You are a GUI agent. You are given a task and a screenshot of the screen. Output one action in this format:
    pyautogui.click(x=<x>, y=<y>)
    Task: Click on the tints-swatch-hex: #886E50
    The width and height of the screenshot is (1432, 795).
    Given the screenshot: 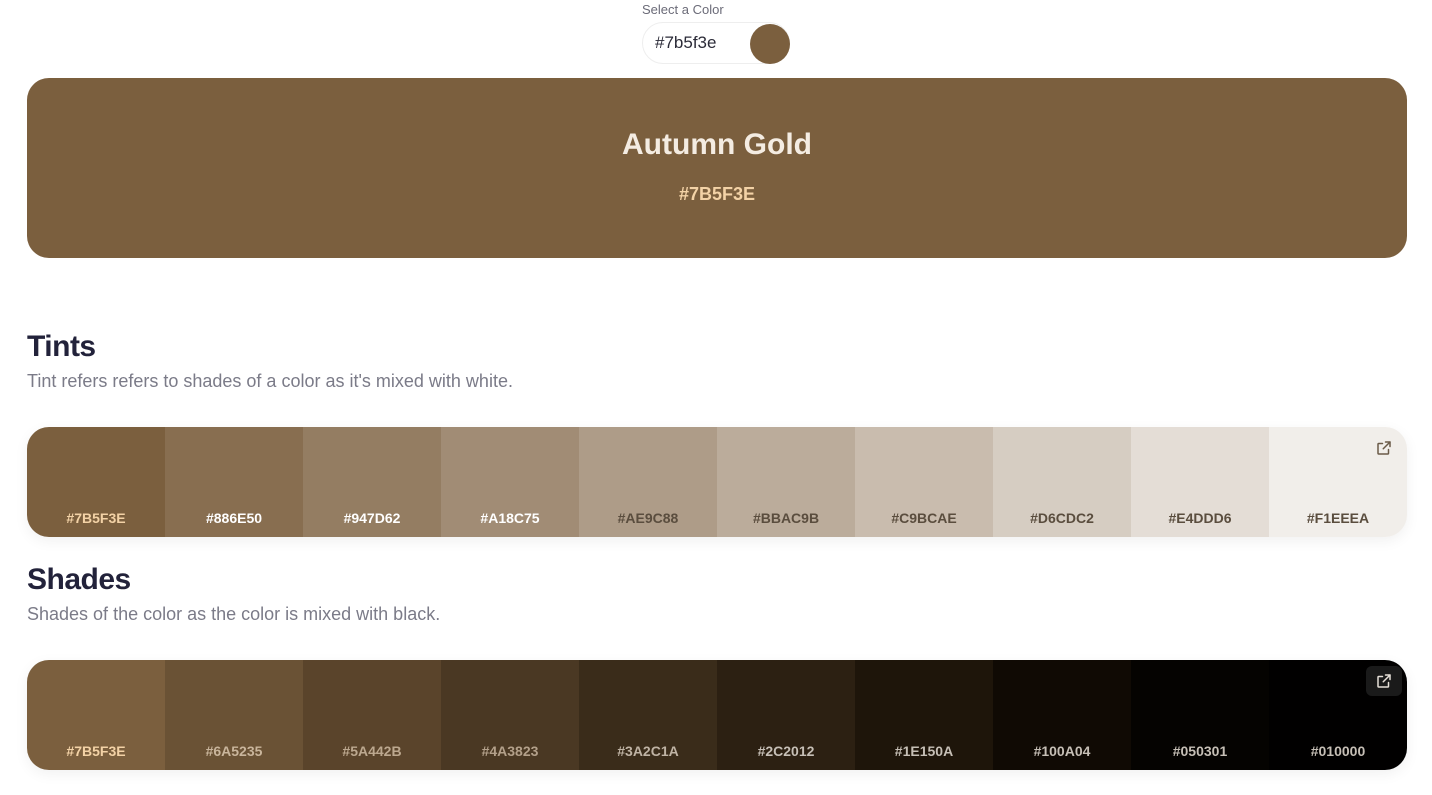 What is the action you would take?
    pyautogui.click(x=234, y=518)
    